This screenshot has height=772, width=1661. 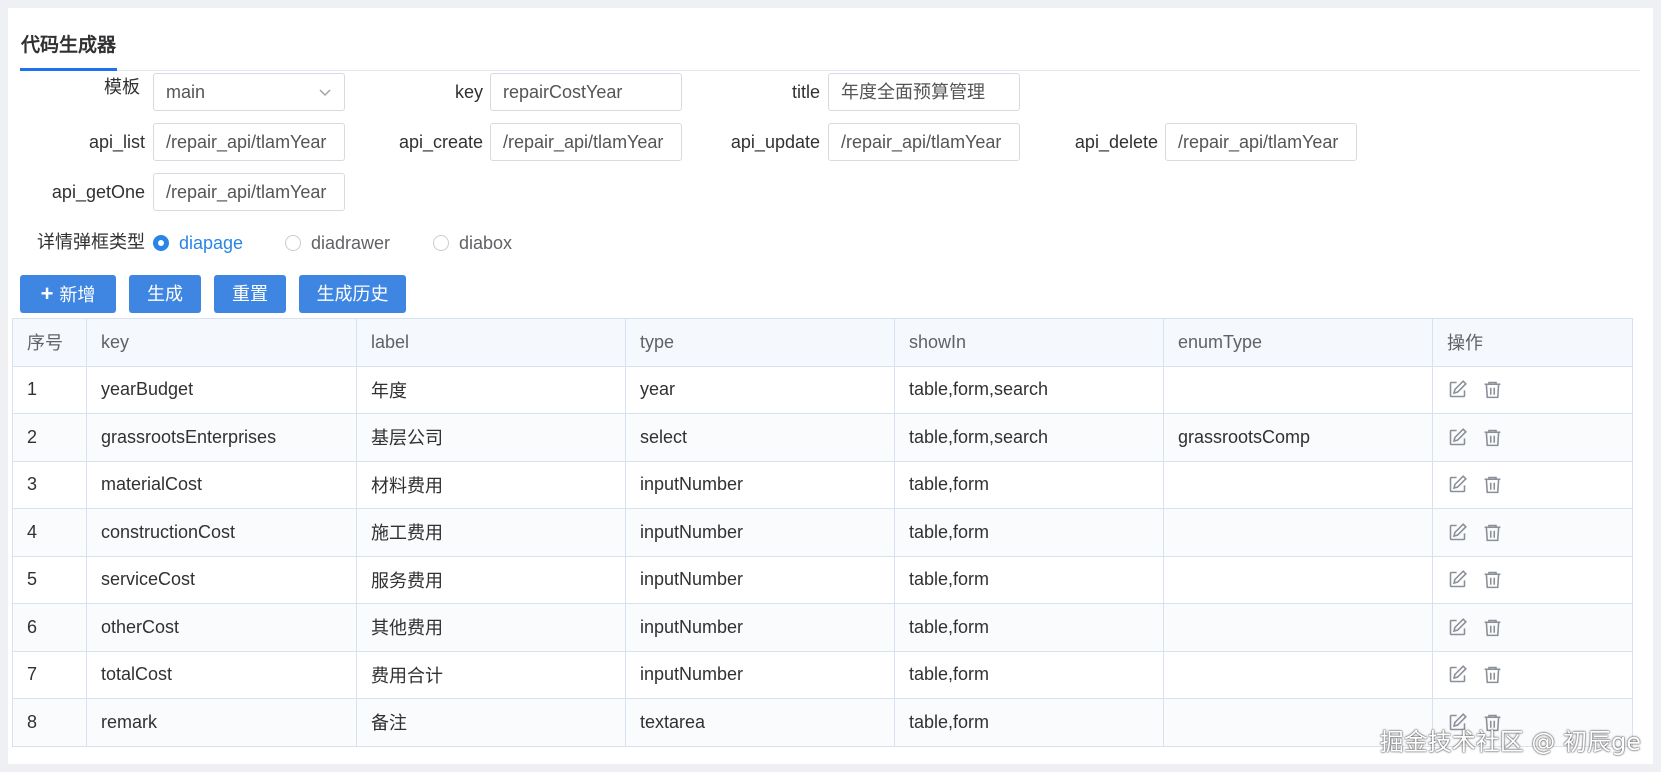 I want to click on key-input: repairCostYear, so click(x=586, y=92).